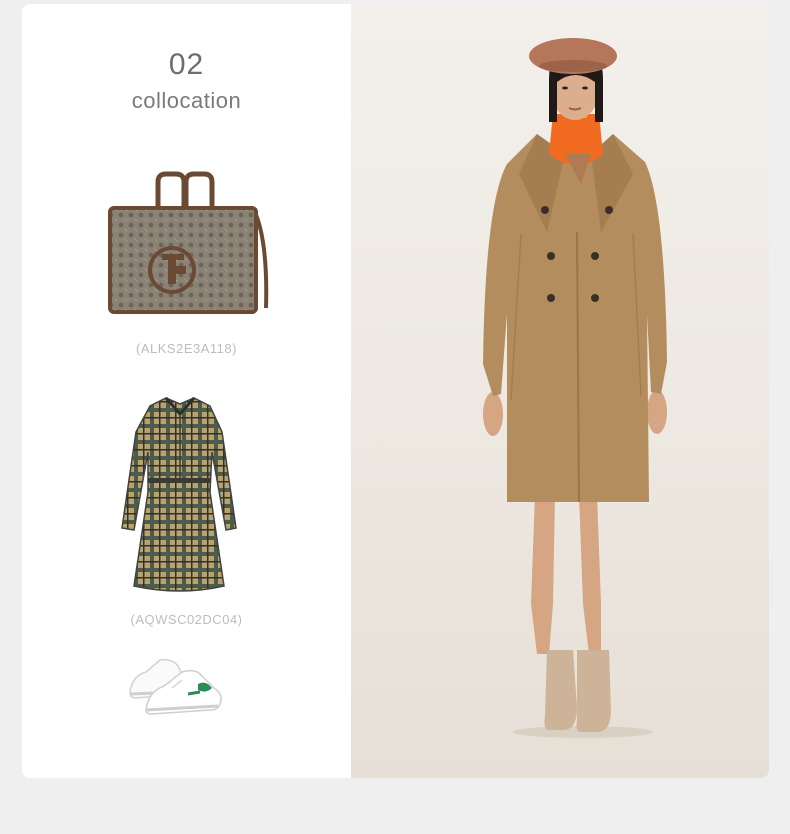 The width and height of the screenshot is (790, 834). What do you see at coordinates (191, 242) in the screenshot?
I see `tote-bag-icon` at bounding box center [191, 242].